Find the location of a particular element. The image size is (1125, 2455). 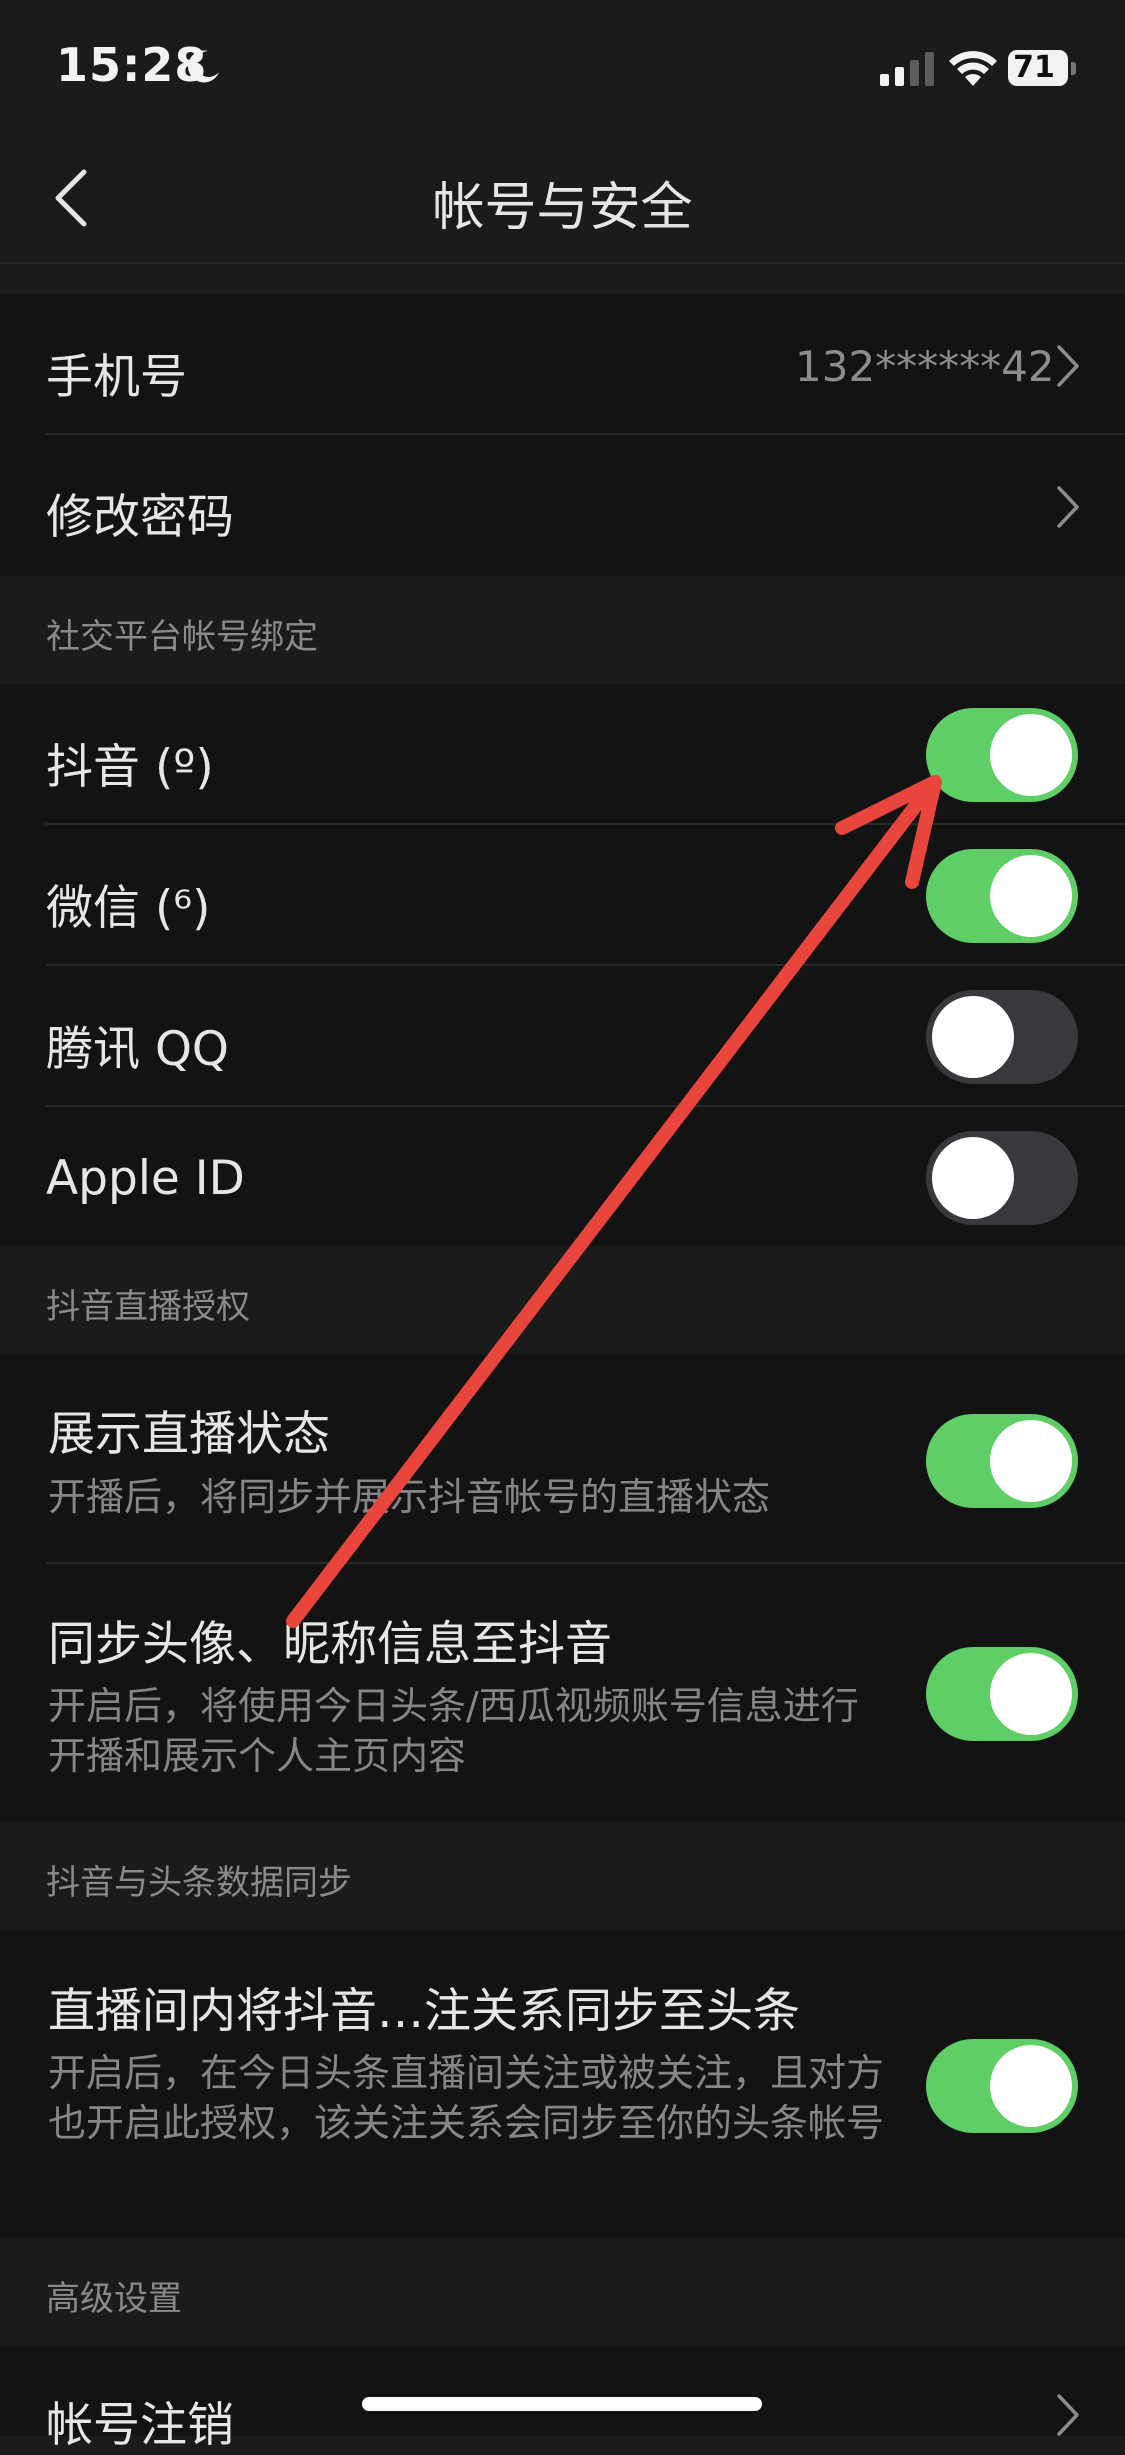

phone-label: 手机号 is located at coordinates (116, 377).